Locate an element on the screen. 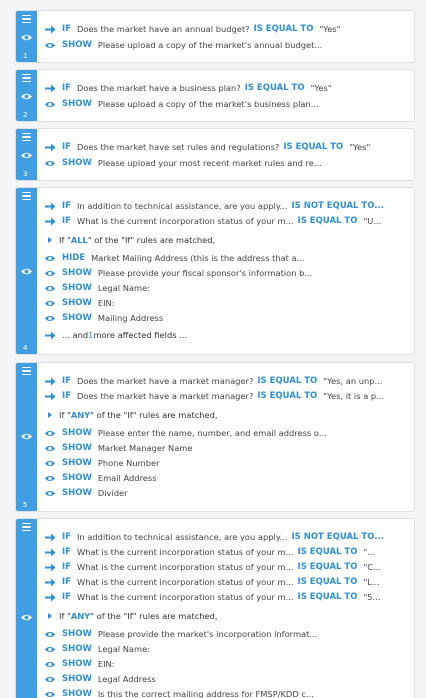 The width and height of the screenshot is (426, 698). drag-handle: 1 is located at coordinates (26, 36).